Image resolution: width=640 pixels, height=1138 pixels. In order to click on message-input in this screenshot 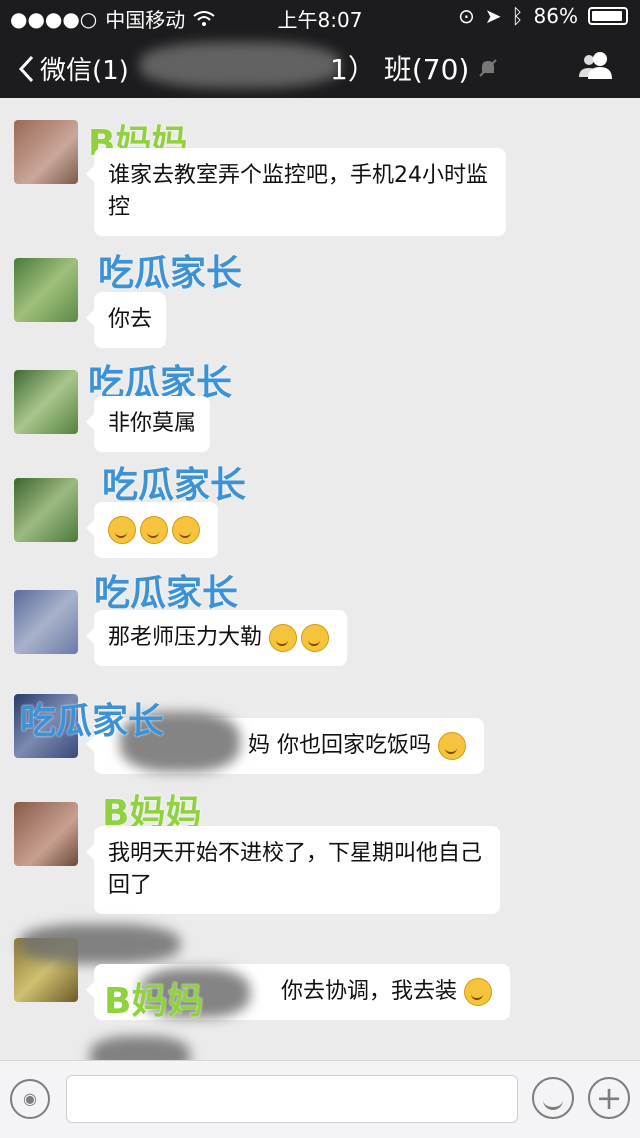, I will do `click(292, 1099)`.